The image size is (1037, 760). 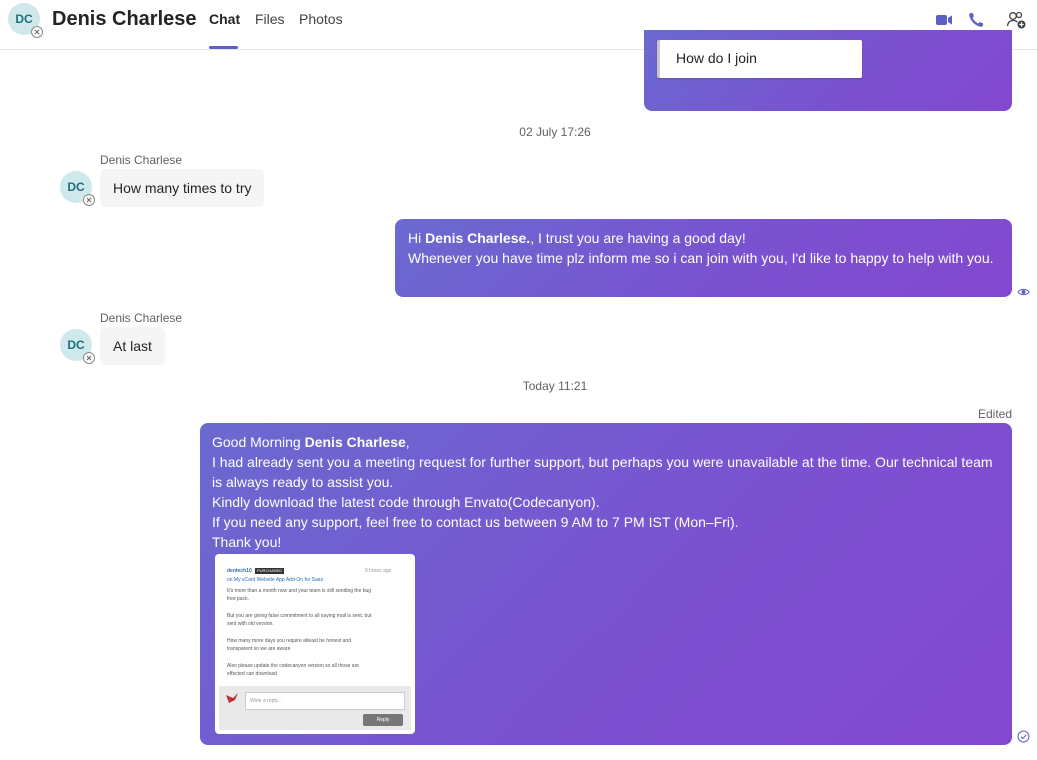 I want to click on attachment-text: free pack., so click(x=238, y=599).